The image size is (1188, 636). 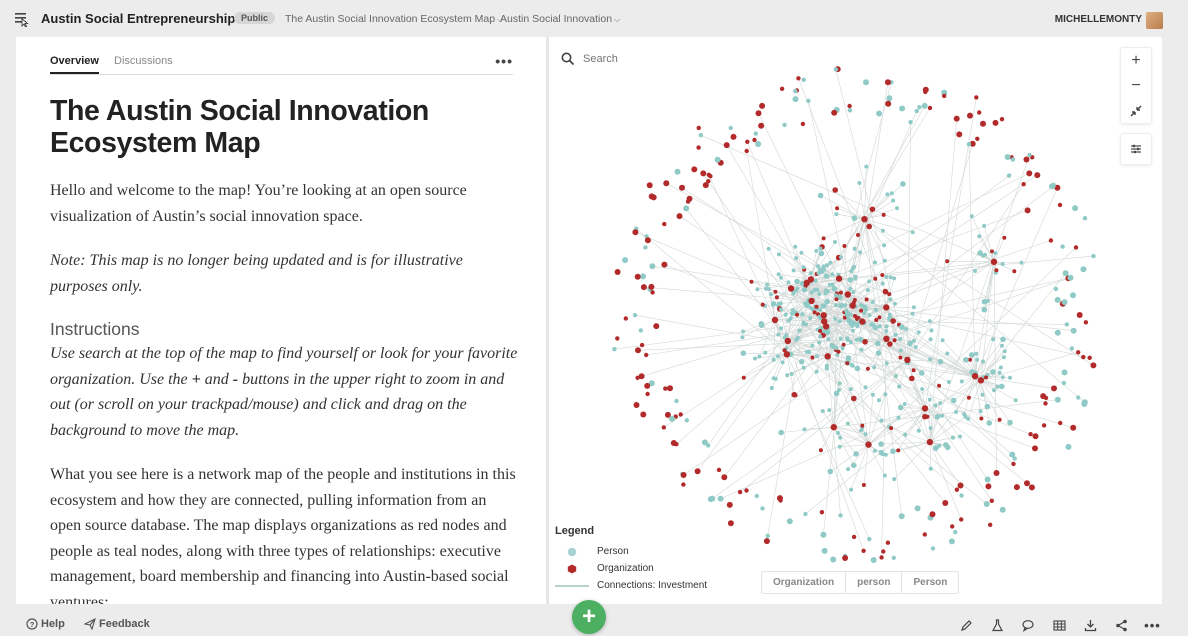 I want to click on search-icon, so click(x=568, y=59).